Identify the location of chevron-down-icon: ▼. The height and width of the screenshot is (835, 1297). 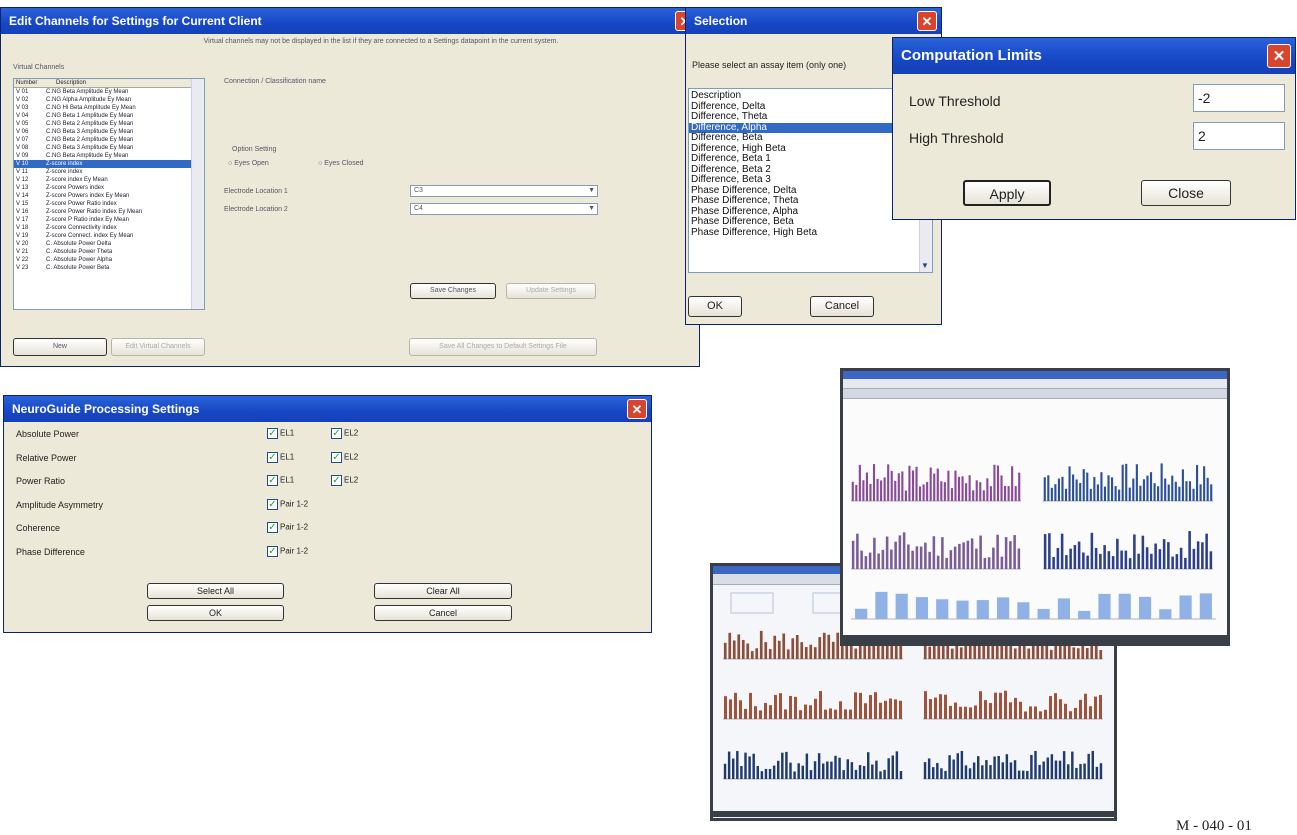
(925, 265).